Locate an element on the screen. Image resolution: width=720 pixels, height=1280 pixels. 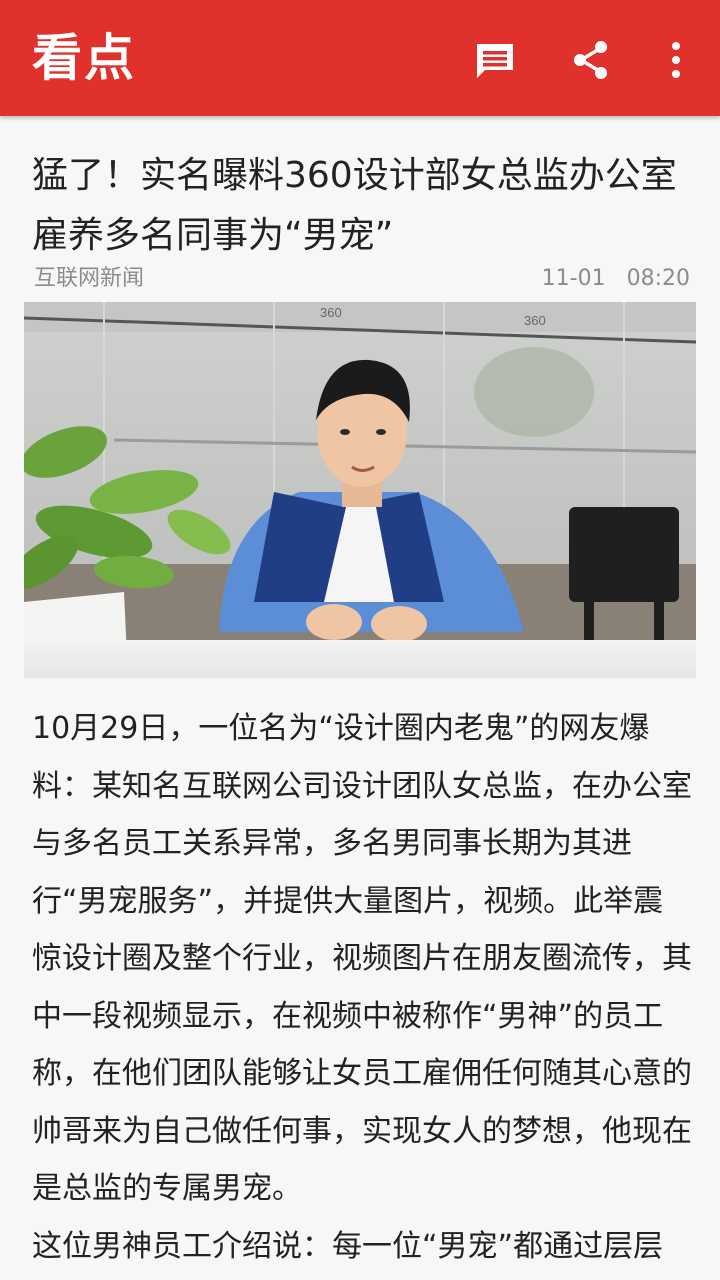
share-icon is located at coordinates (591, 60).